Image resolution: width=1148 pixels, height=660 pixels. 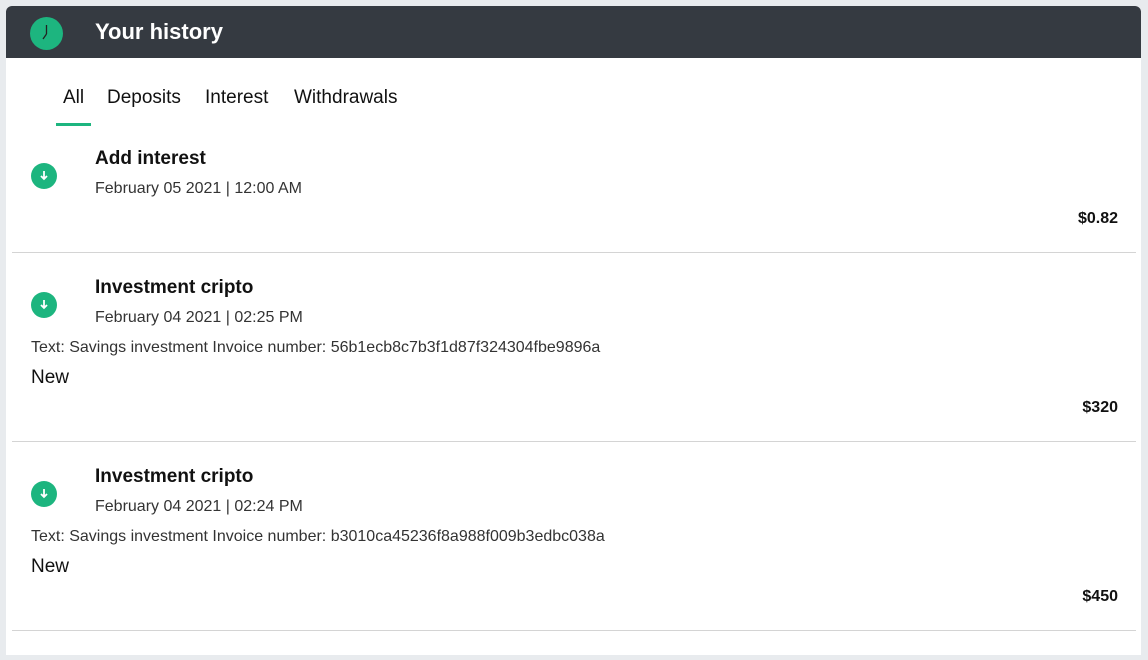 What do you see at coordinates (159, 31) in the screenshot?
I see `page-title: Your history` at bounding box center [159, 31].